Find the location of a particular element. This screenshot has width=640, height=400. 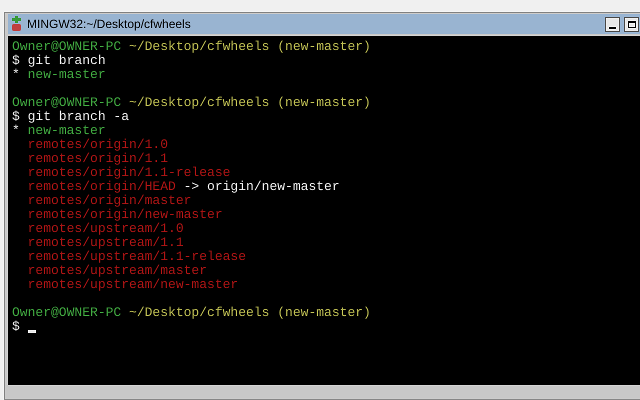

cursor-icon is located at coordinates (32, 331).